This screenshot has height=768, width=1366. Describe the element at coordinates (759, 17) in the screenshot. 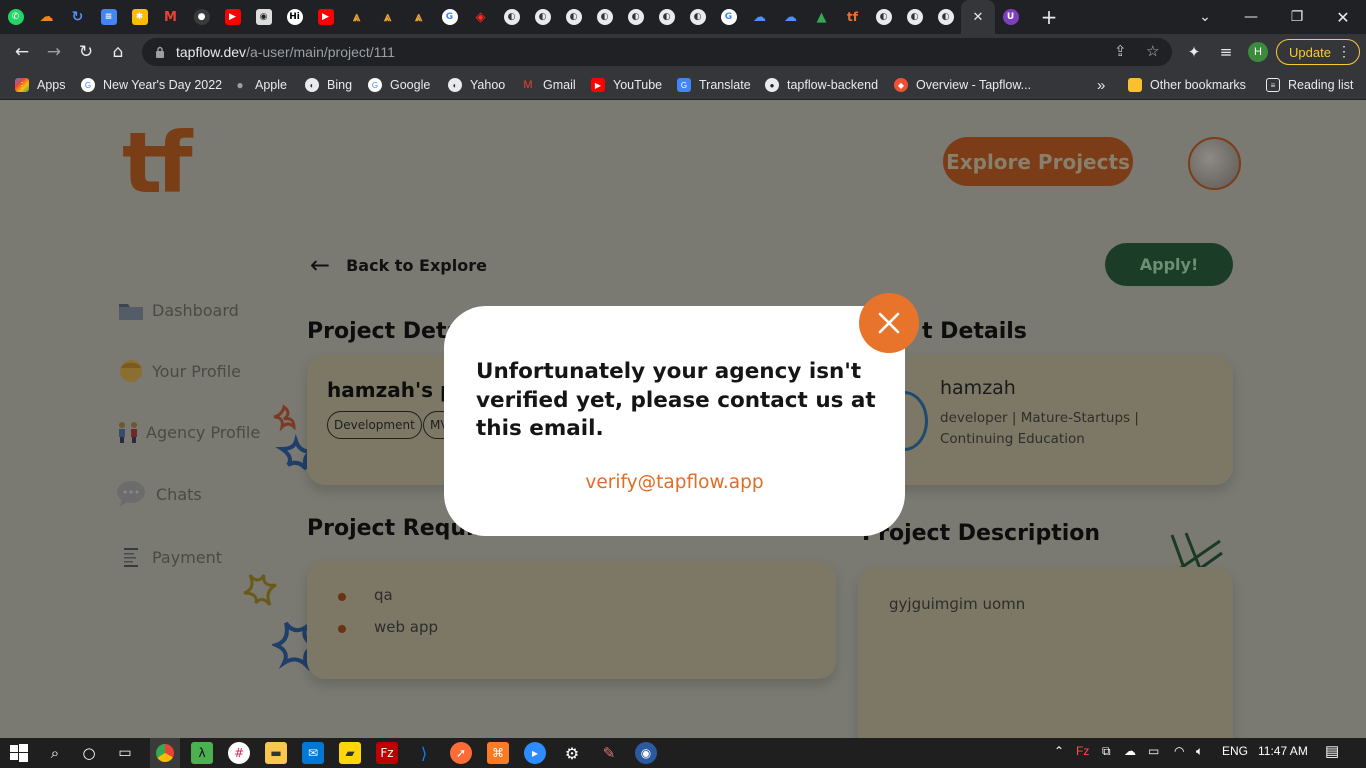

I see `tab-cloud-1: ☁` at that location.